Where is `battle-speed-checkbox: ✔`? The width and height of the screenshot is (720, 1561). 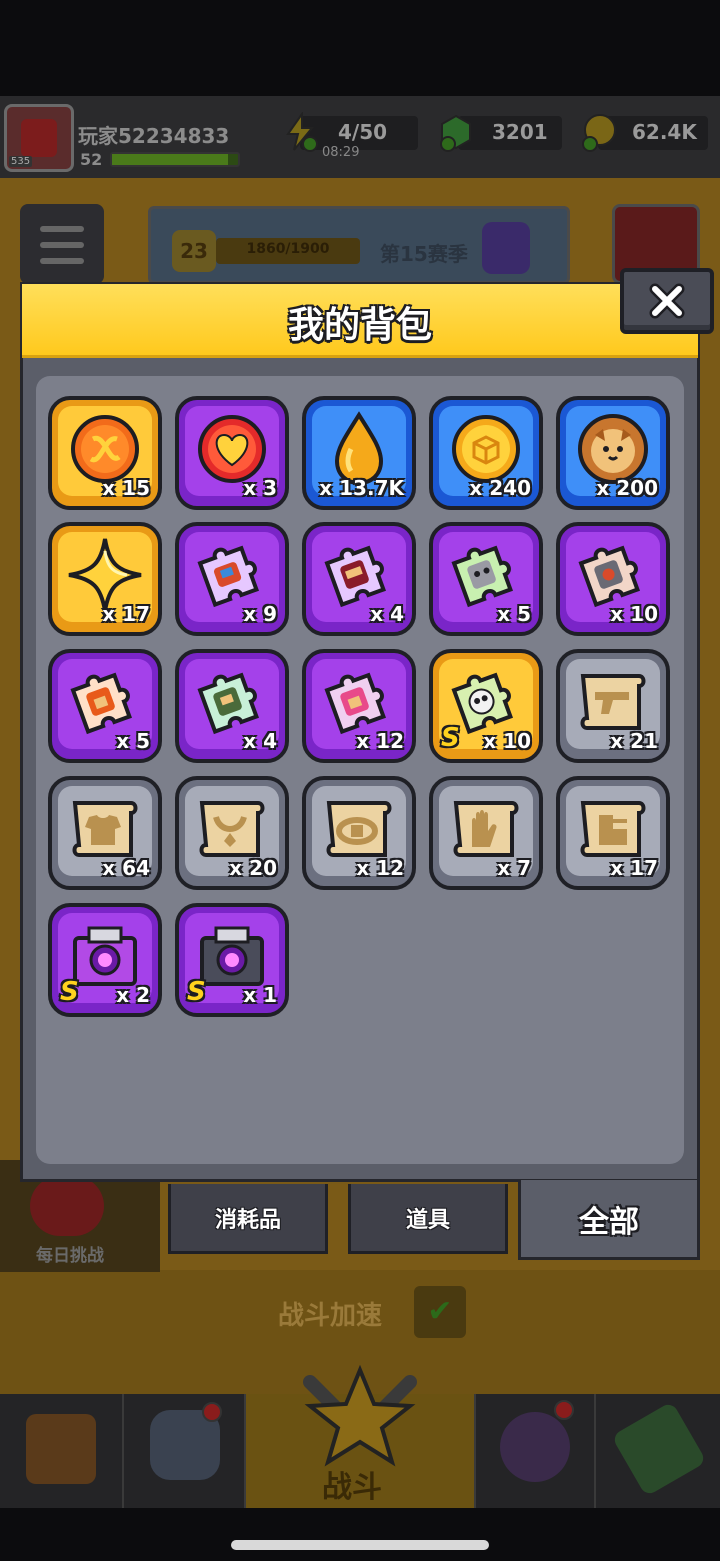
battle-speed-checkbox: ✔ is located at coordinates (440, 1312).